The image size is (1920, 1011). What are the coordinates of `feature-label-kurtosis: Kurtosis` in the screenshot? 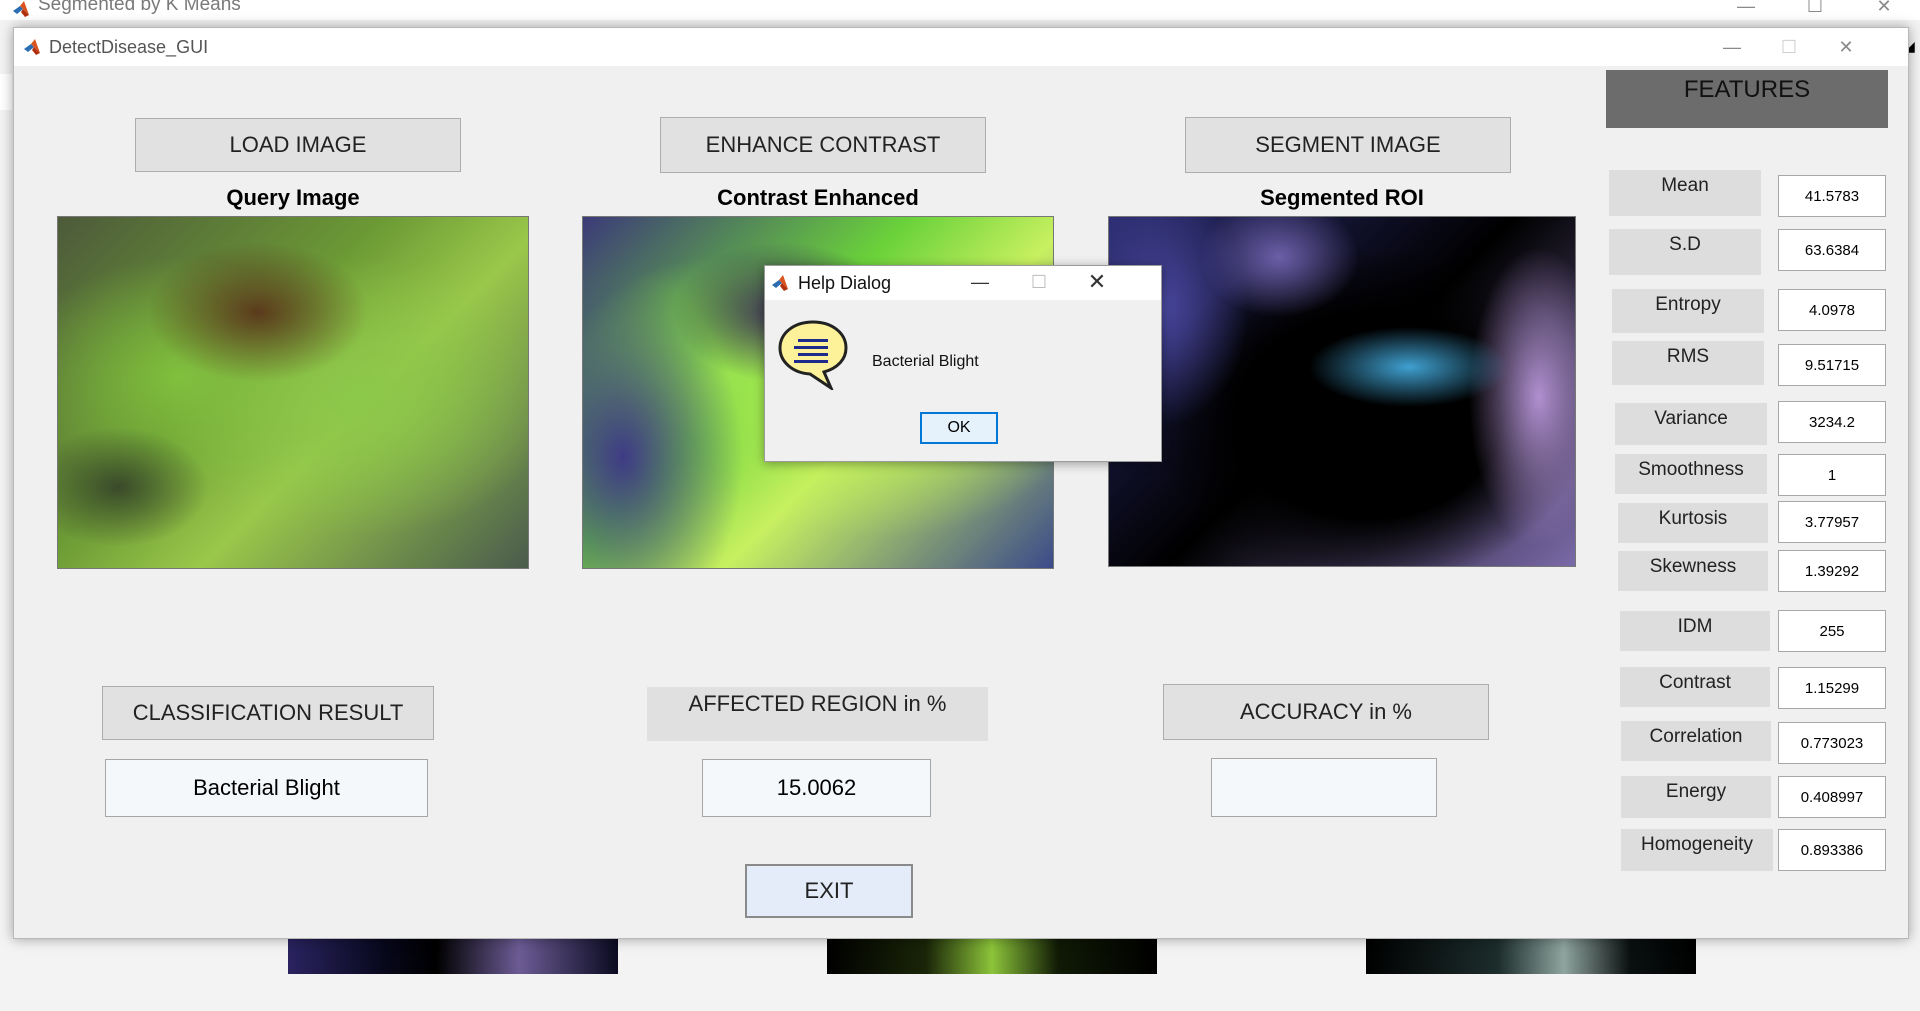 It's located at (1693, 523).